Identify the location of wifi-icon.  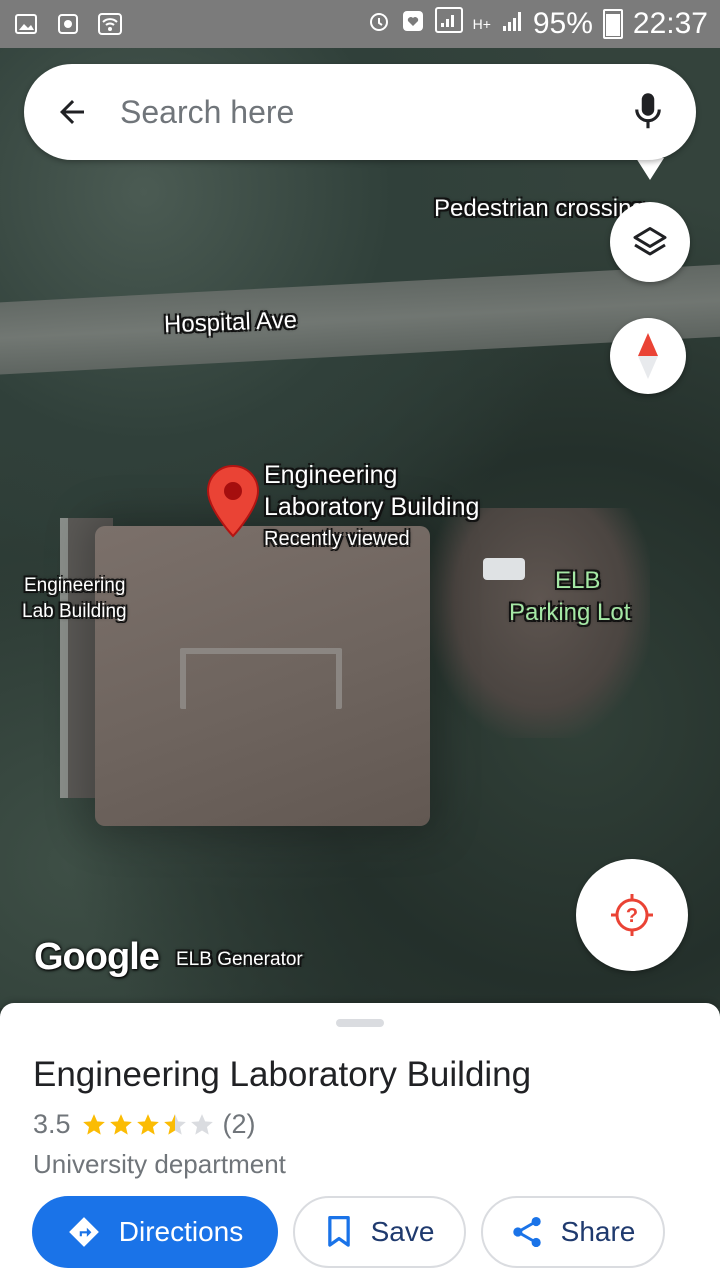
(110, 24).